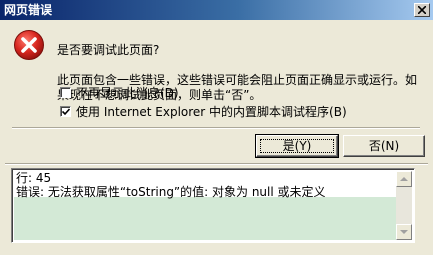 This screenshot has height=255, width=433. I want to click on no-button: 否(N), so click(384, 146).